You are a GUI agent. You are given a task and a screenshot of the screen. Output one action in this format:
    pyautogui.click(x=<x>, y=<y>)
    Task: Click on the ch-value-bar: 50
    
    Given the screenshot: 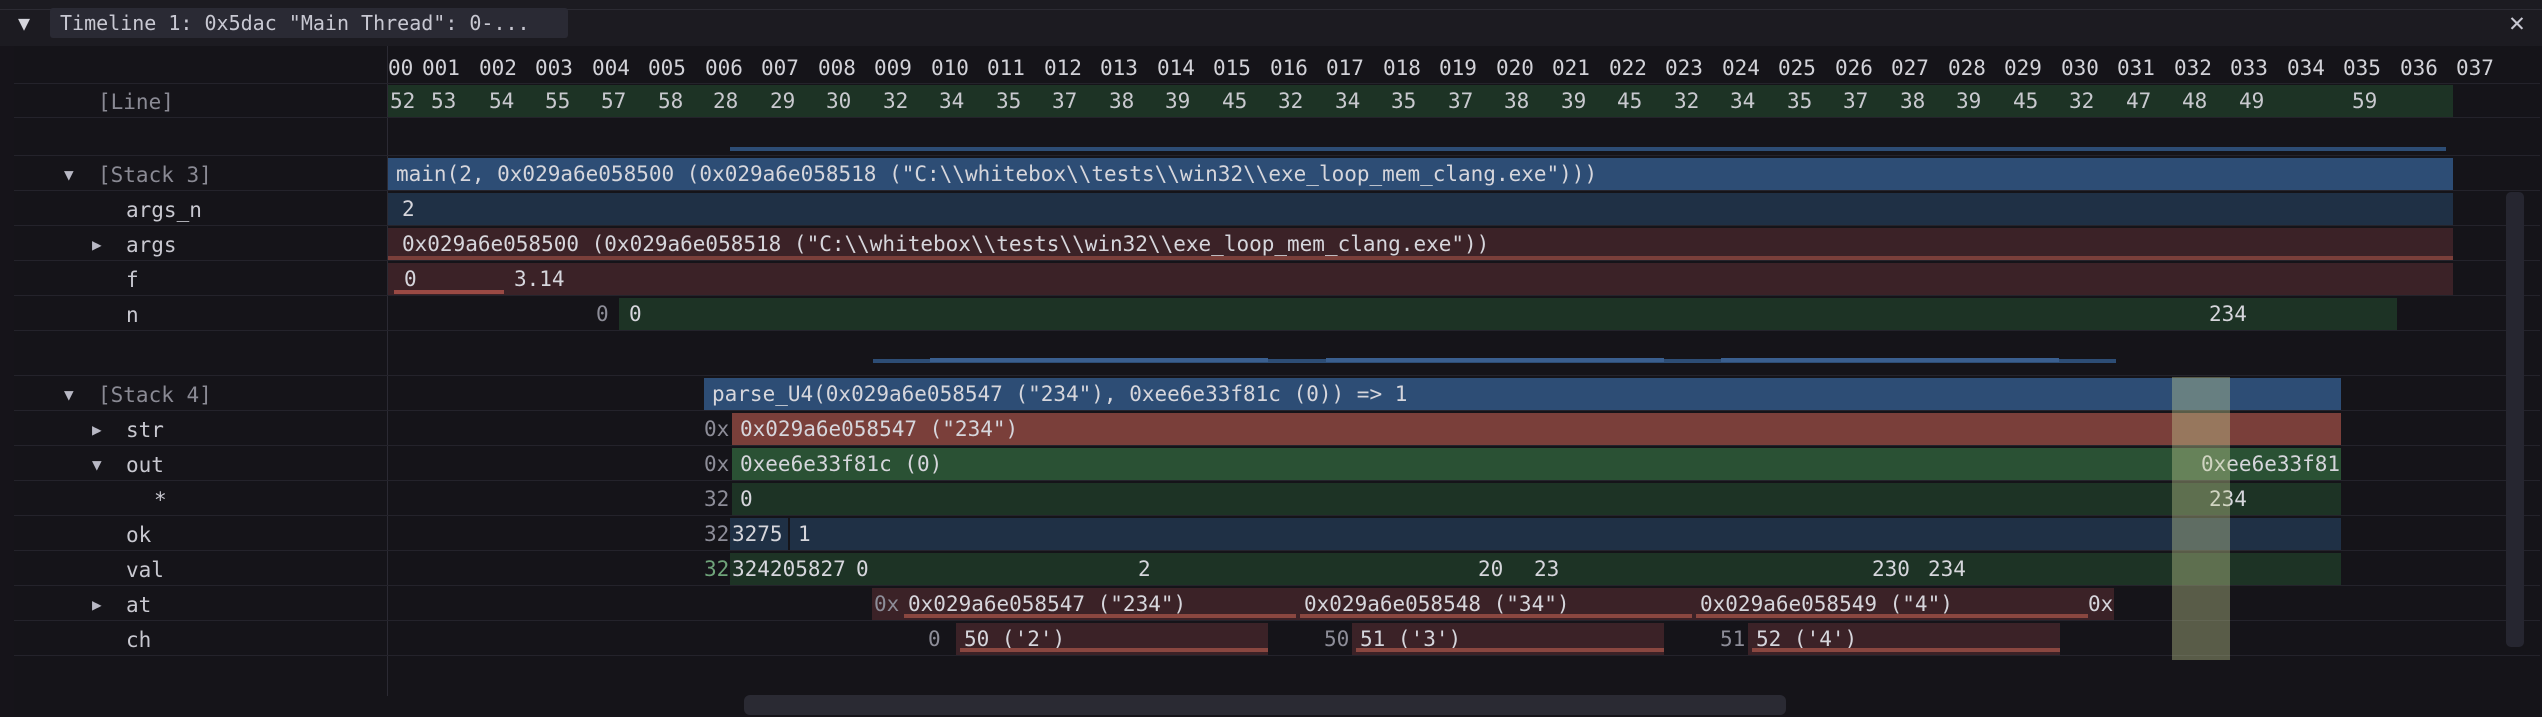 What is the action you would take?
    pyautogui.click(x=1338, y=639)
    